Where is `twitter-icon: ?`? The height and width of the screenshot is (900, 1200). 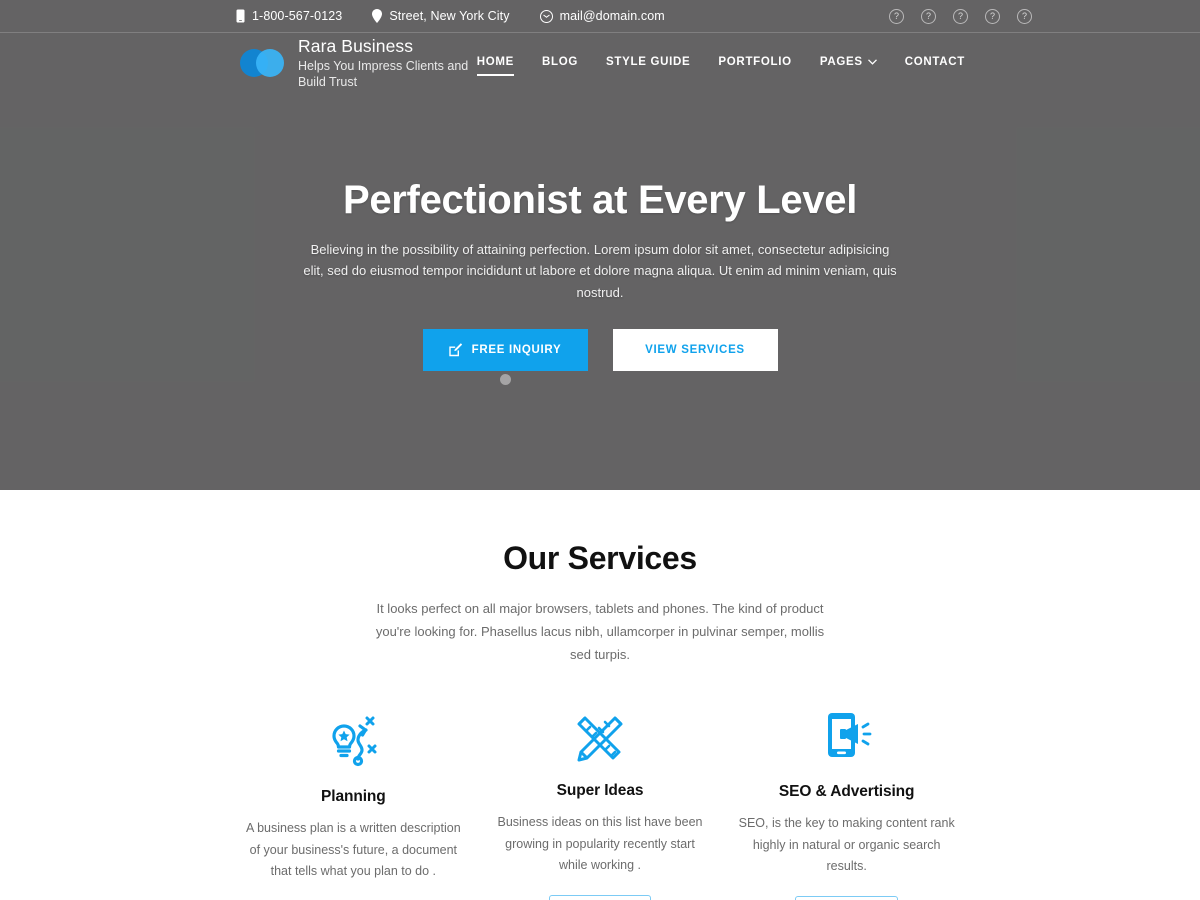
twitter-icon: ? is located at coordinates (928, 16).